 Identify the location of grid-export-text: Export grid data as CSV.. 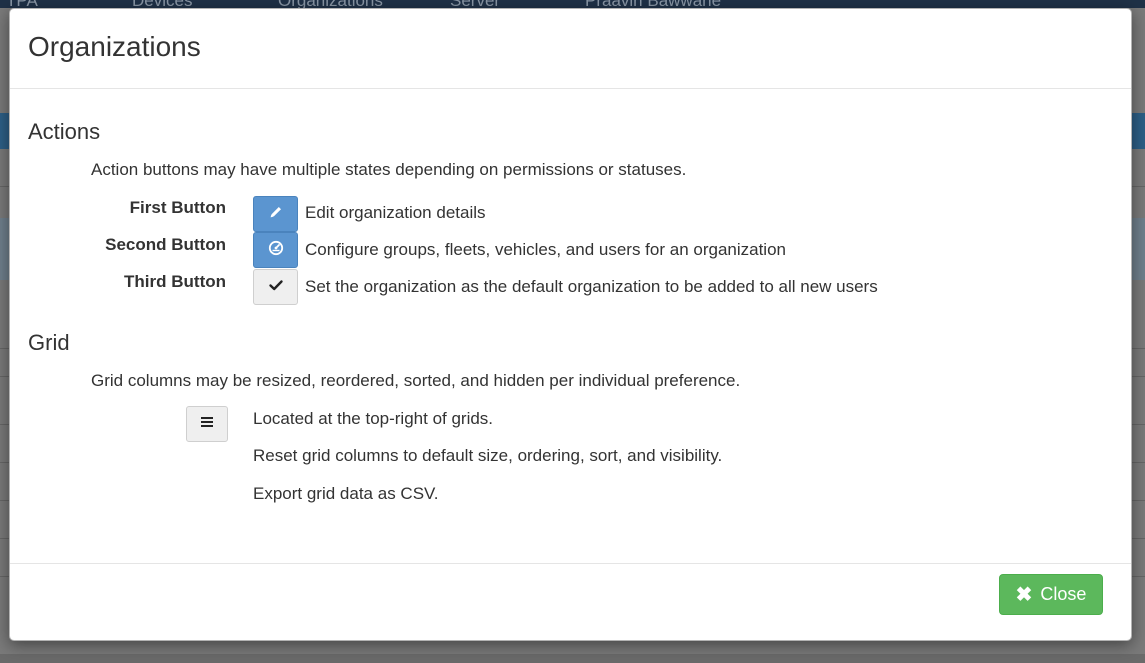
(346, 493).